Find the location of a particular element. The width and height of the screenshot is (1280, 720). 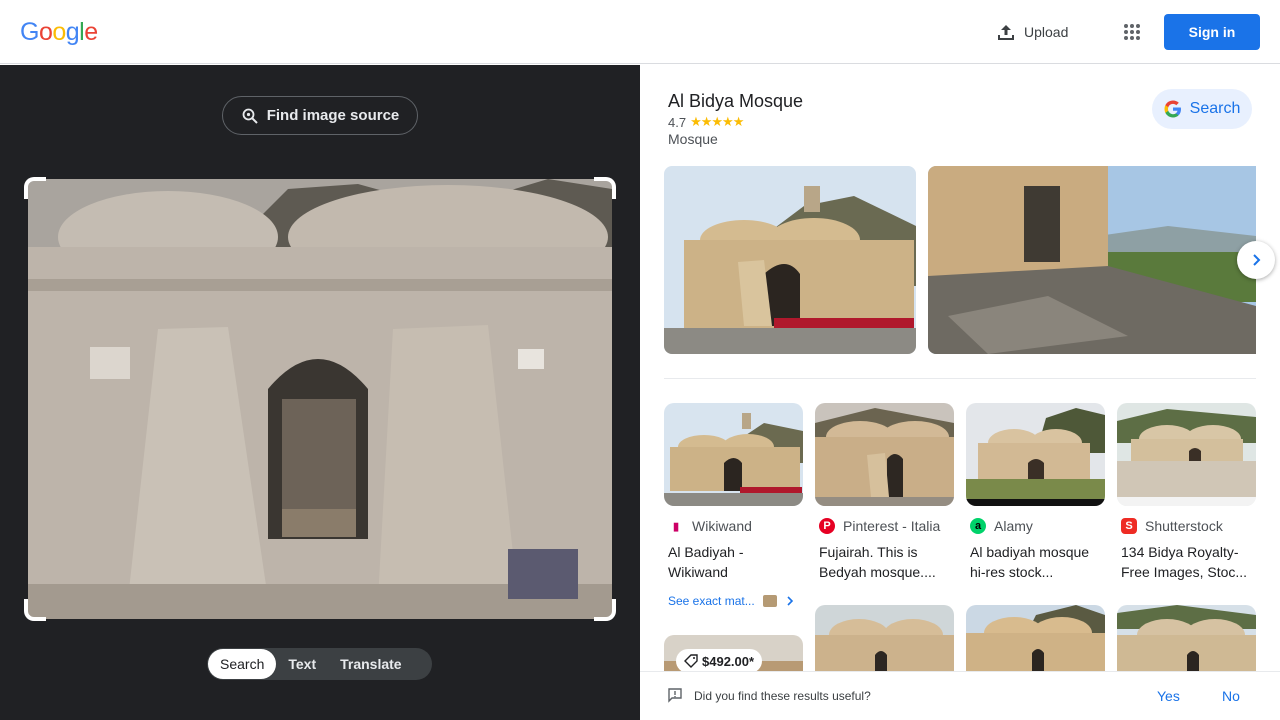

find-image-source-label: Find image source is located at coordinates (333, 115).